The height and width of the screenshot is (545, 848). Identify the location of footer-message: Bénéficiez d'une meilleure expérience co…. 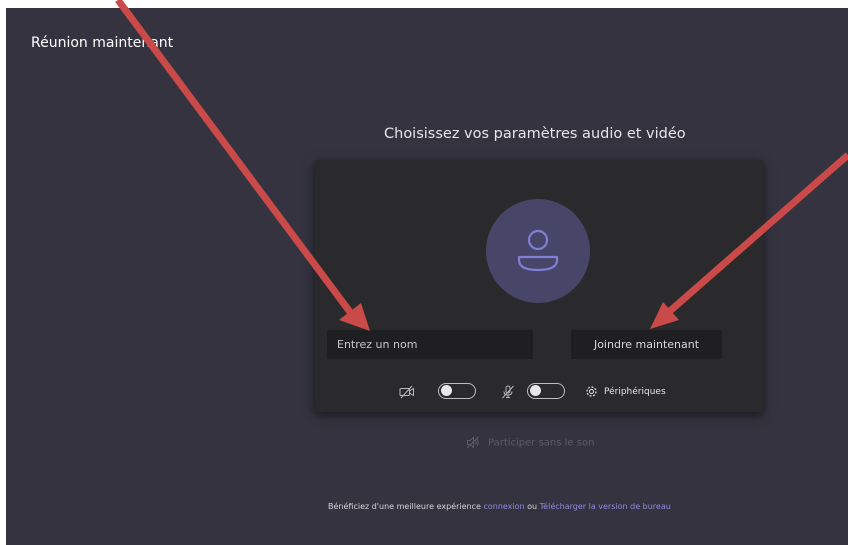
(499, 506).